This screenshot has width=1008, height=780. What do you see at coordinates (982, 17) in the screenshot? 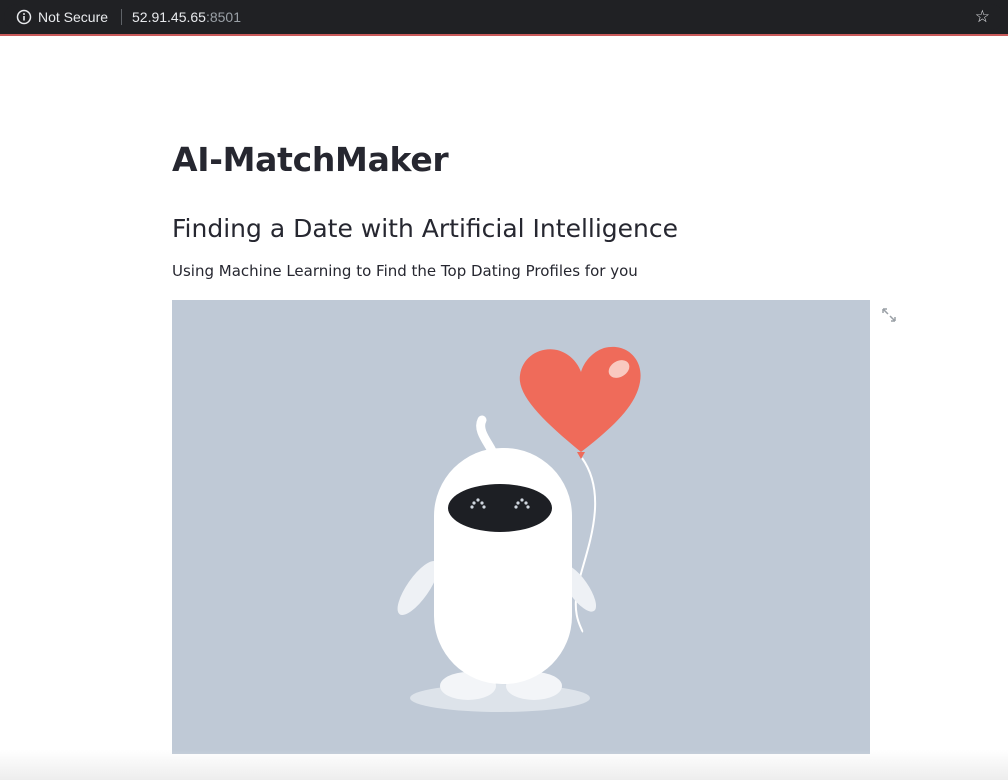
I see `star-icon: ☆` at bounding box center [982, 17].